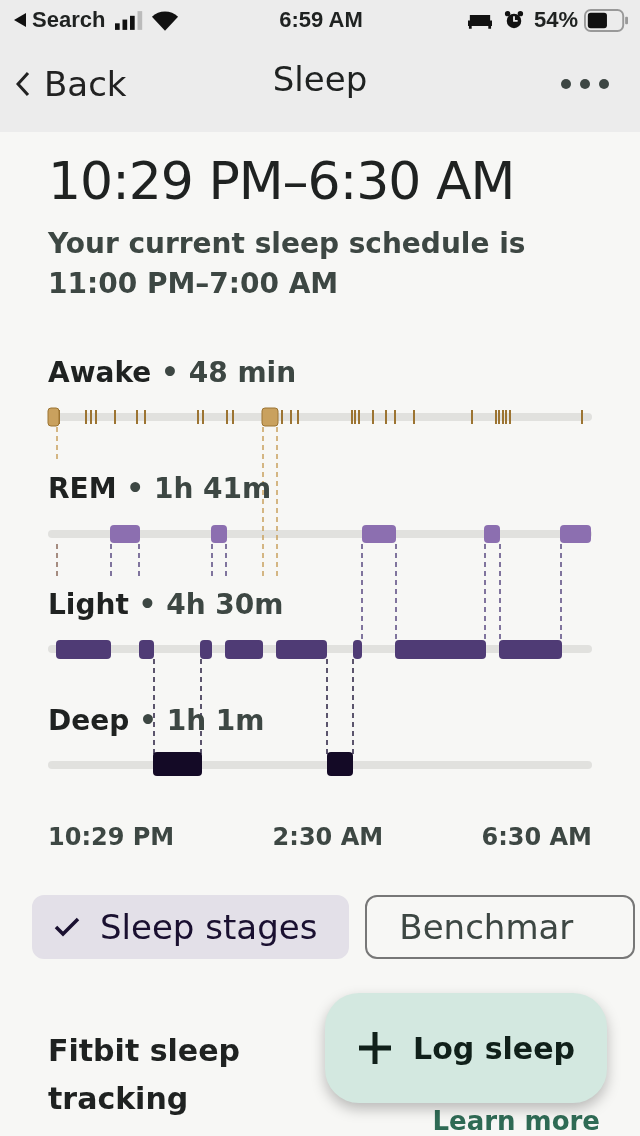  What do you see at coordinates (328, 837) in the screenshot?
I see `axis-time-label: 2:30 AM` at bounding box center [328, 837].